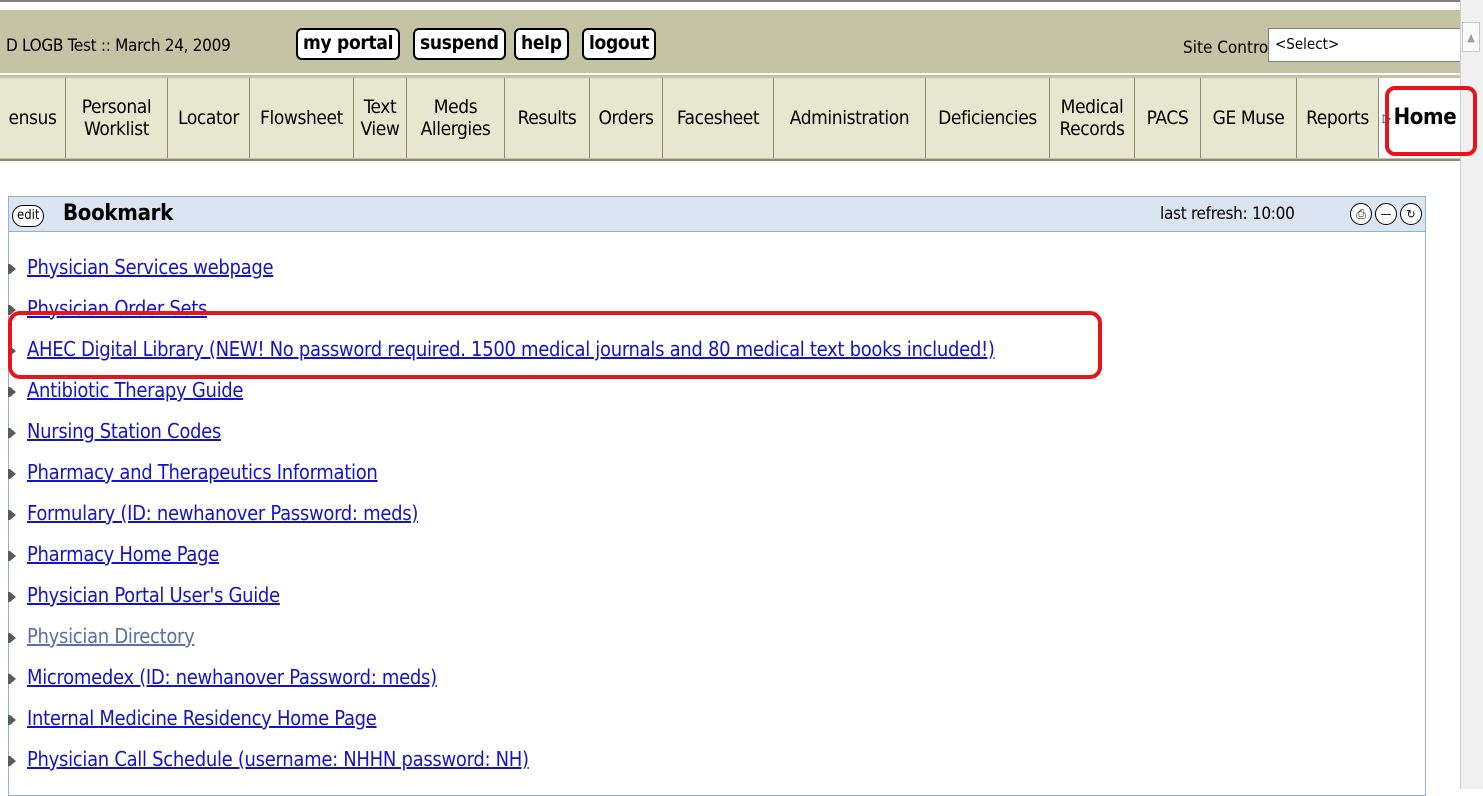 The width and height of the screenshot is (1483, 796). What do you see at coordinates (1361, 214) in the screenshot?
I see `print-icon: ⎙` at bounding box center [1361, 214].